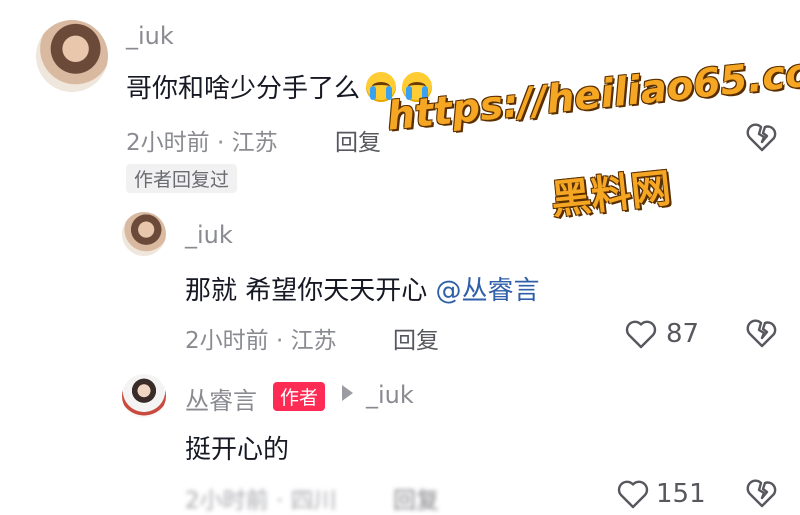 This screenshot has height=515, width=800. What do you see at coordinates (182, 178) in the screenshot?
I see `author-replied-badge: 作者回复过` at bounding box center [182, 178].